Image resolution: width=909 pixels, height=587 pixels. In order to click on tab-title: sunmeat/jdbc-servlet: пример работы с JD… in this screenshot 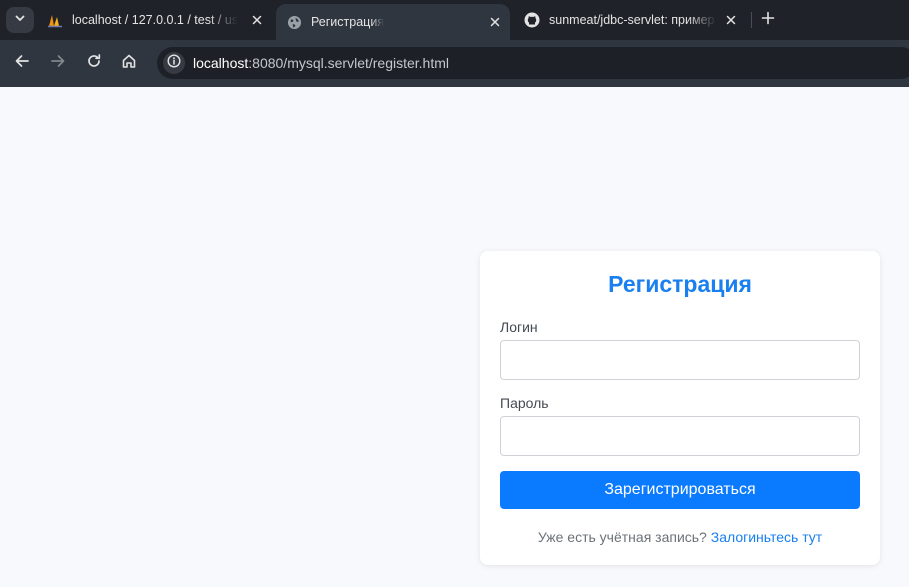, I will do `click(633, 20)`.